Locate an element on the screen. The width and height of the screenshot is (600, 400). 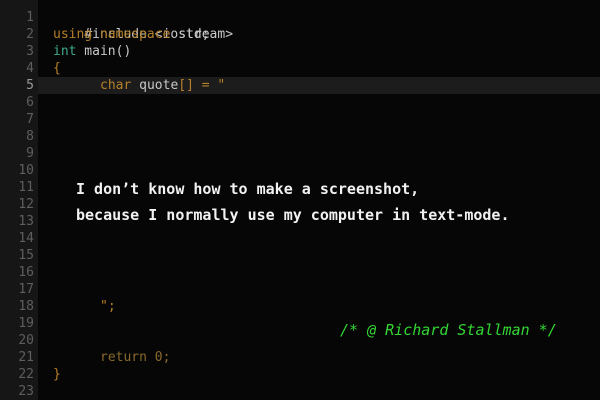
code-line-5: char quote[] = " is located at coordinates (139, 85).